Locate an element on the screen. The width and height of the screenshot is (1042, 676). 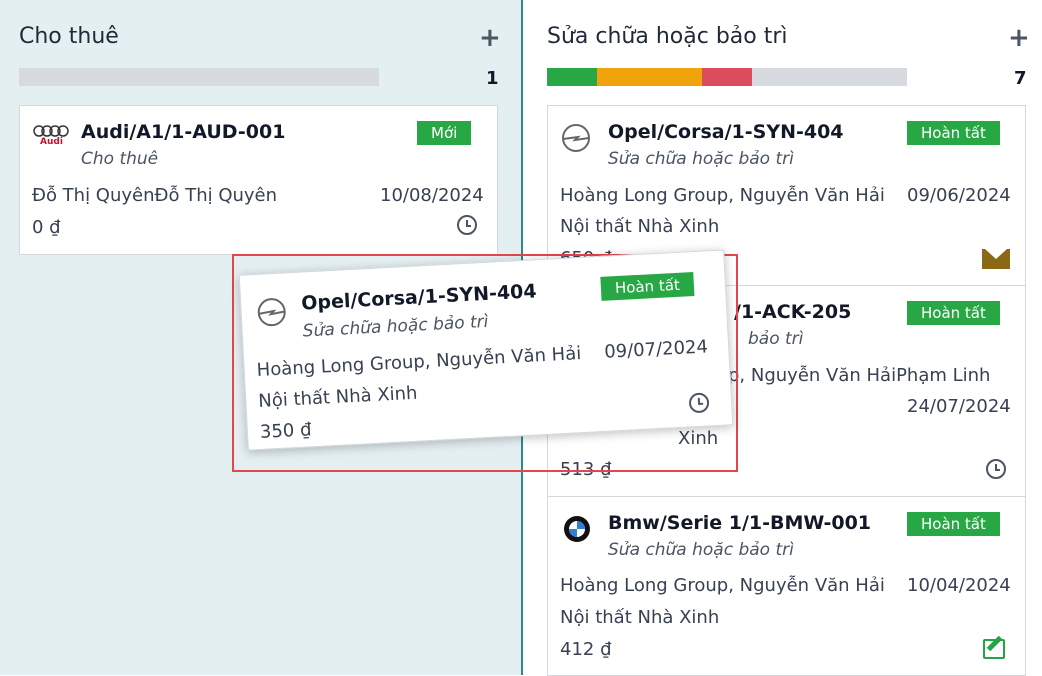
status-badge: Mới is located at coordinates (444, 133).